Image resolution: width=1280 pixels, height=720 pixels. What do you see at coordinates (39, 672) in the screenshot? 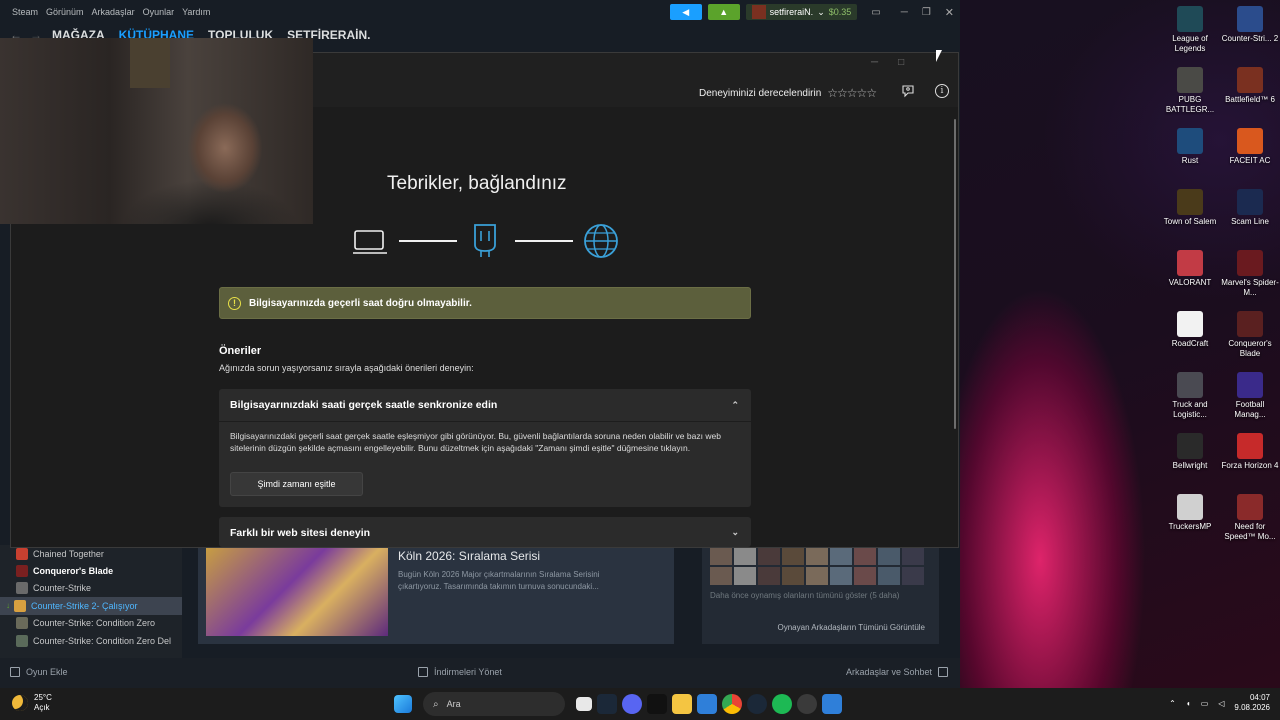
I see `add-game-button: Oyun Ekle` at bounding box center [39, 672].